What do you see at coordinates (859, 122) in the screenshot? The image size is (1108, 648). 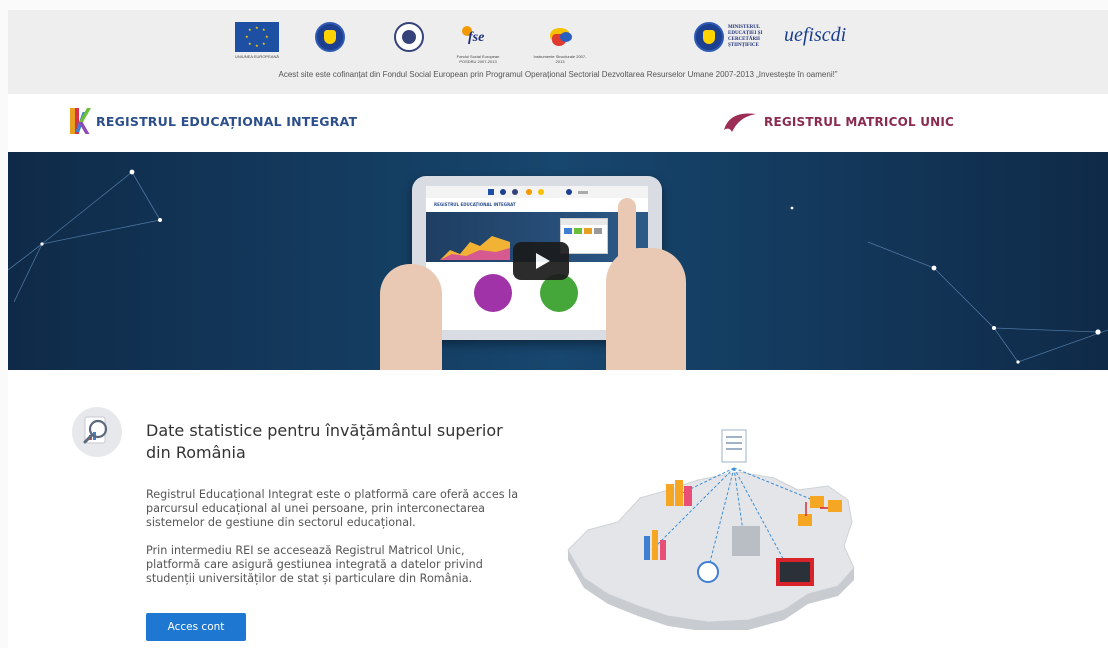 I see `rmu-title: REGISTRUL MATRICOL UNIC` at bounding box center [859, 122].